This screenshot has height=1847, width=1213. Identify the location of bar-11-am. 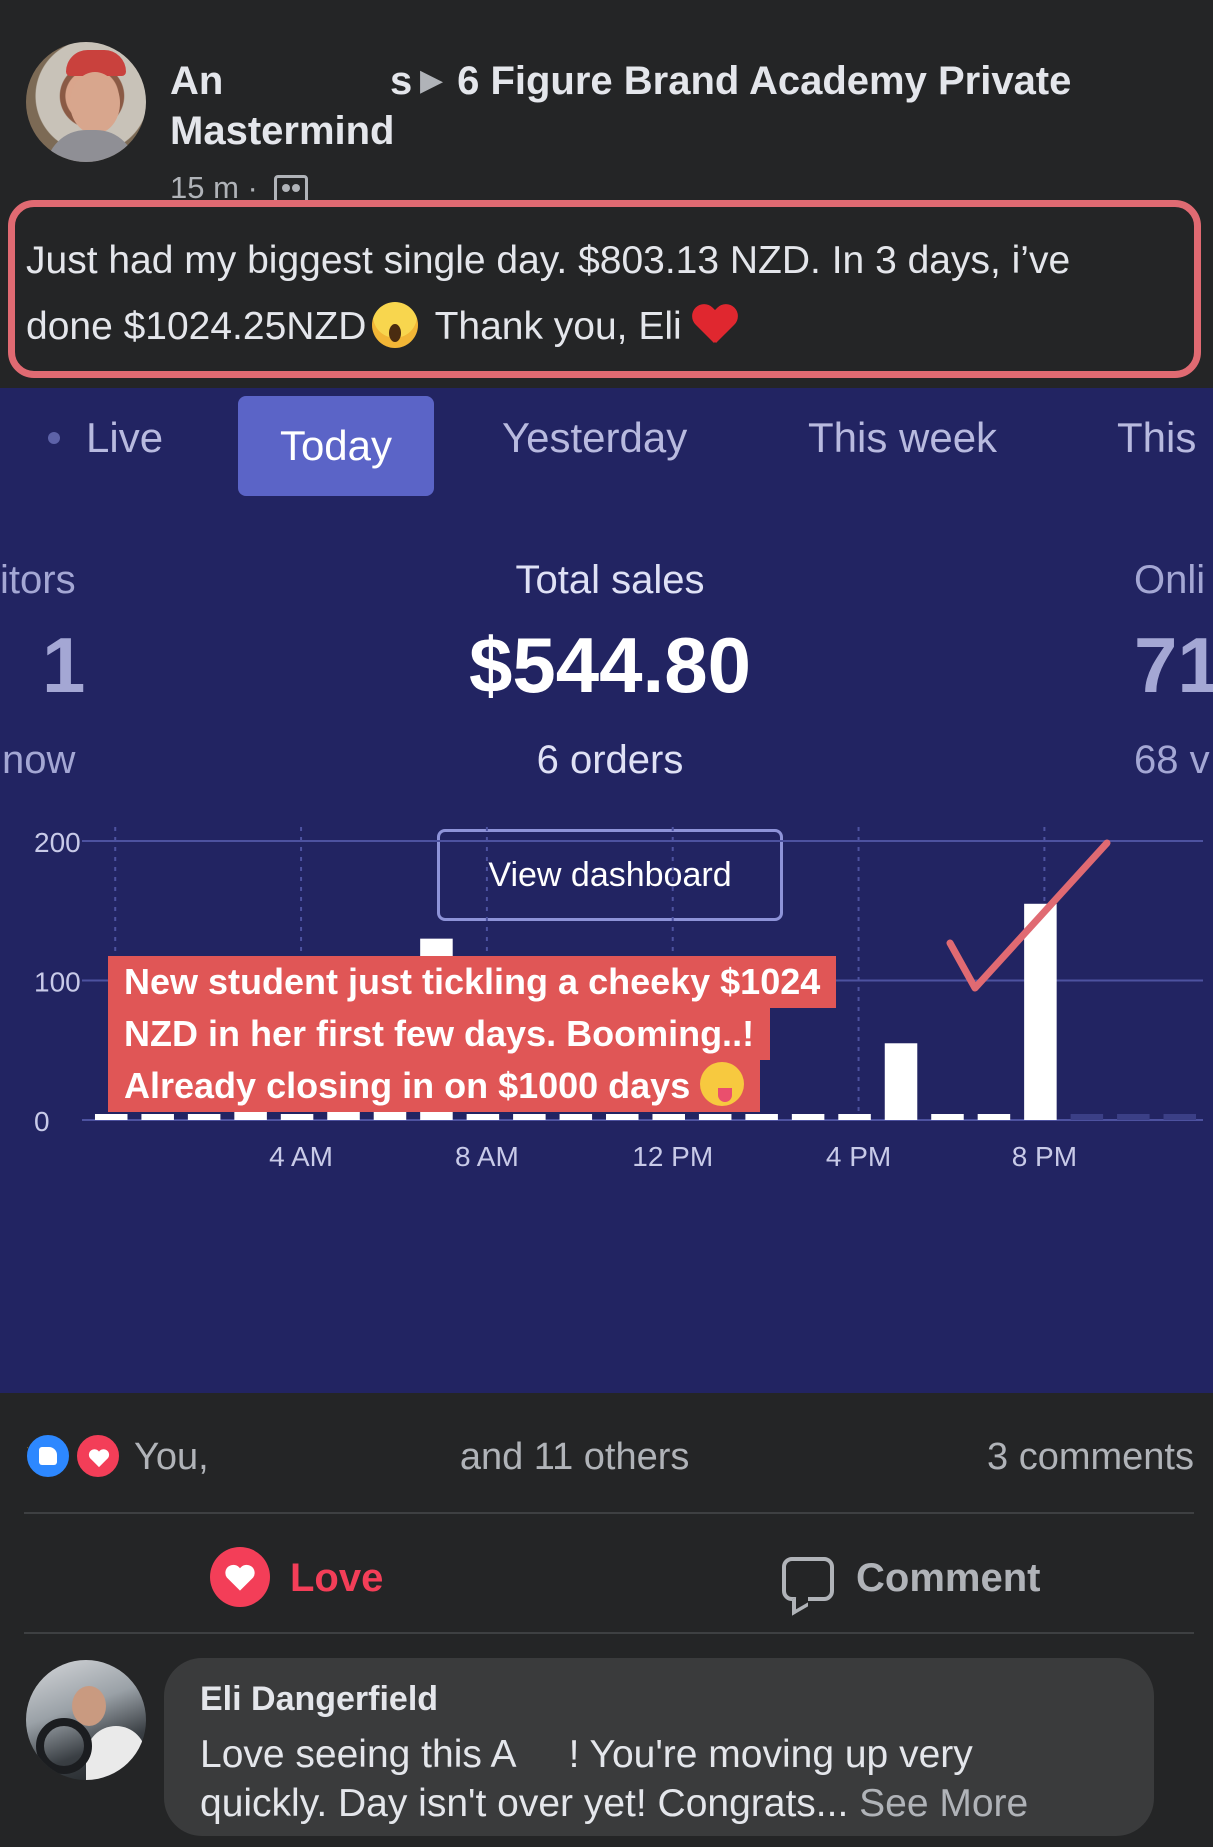
(622, 1117).